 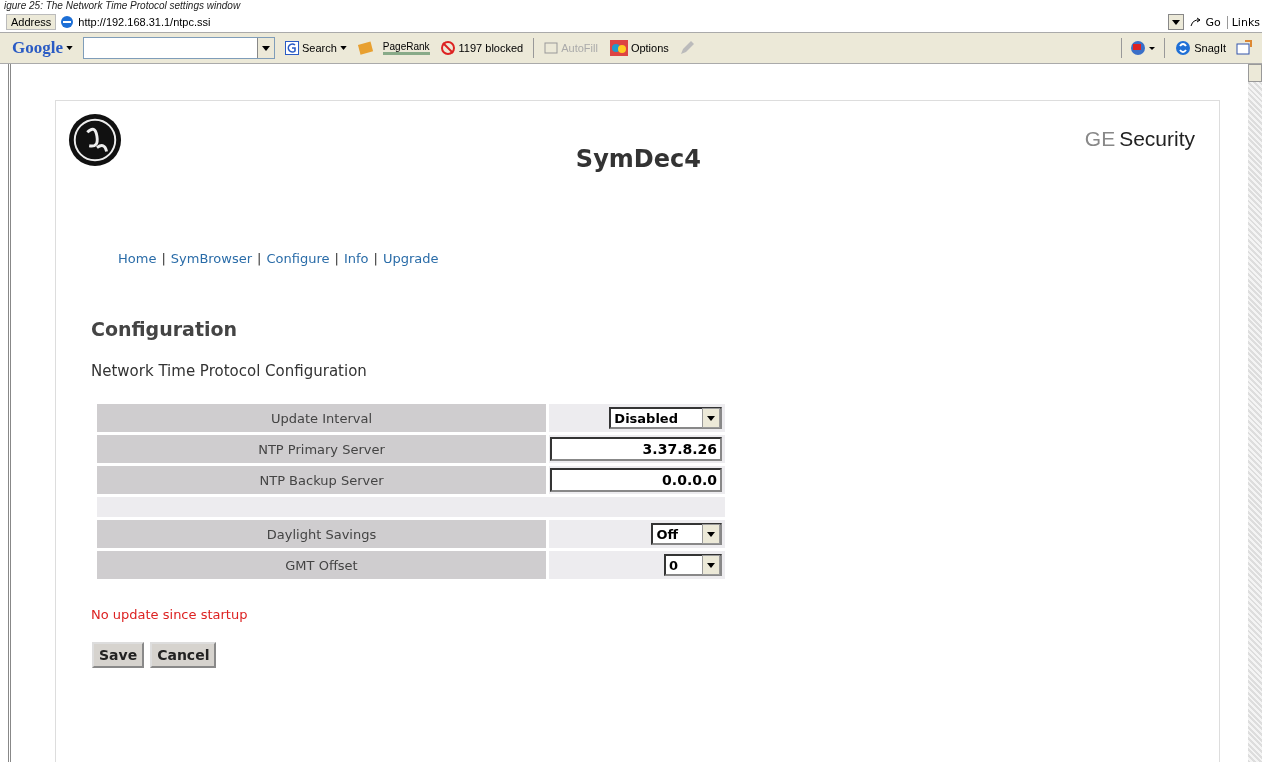 I want to click on google-logo: Google, so click(x=42, y=48).